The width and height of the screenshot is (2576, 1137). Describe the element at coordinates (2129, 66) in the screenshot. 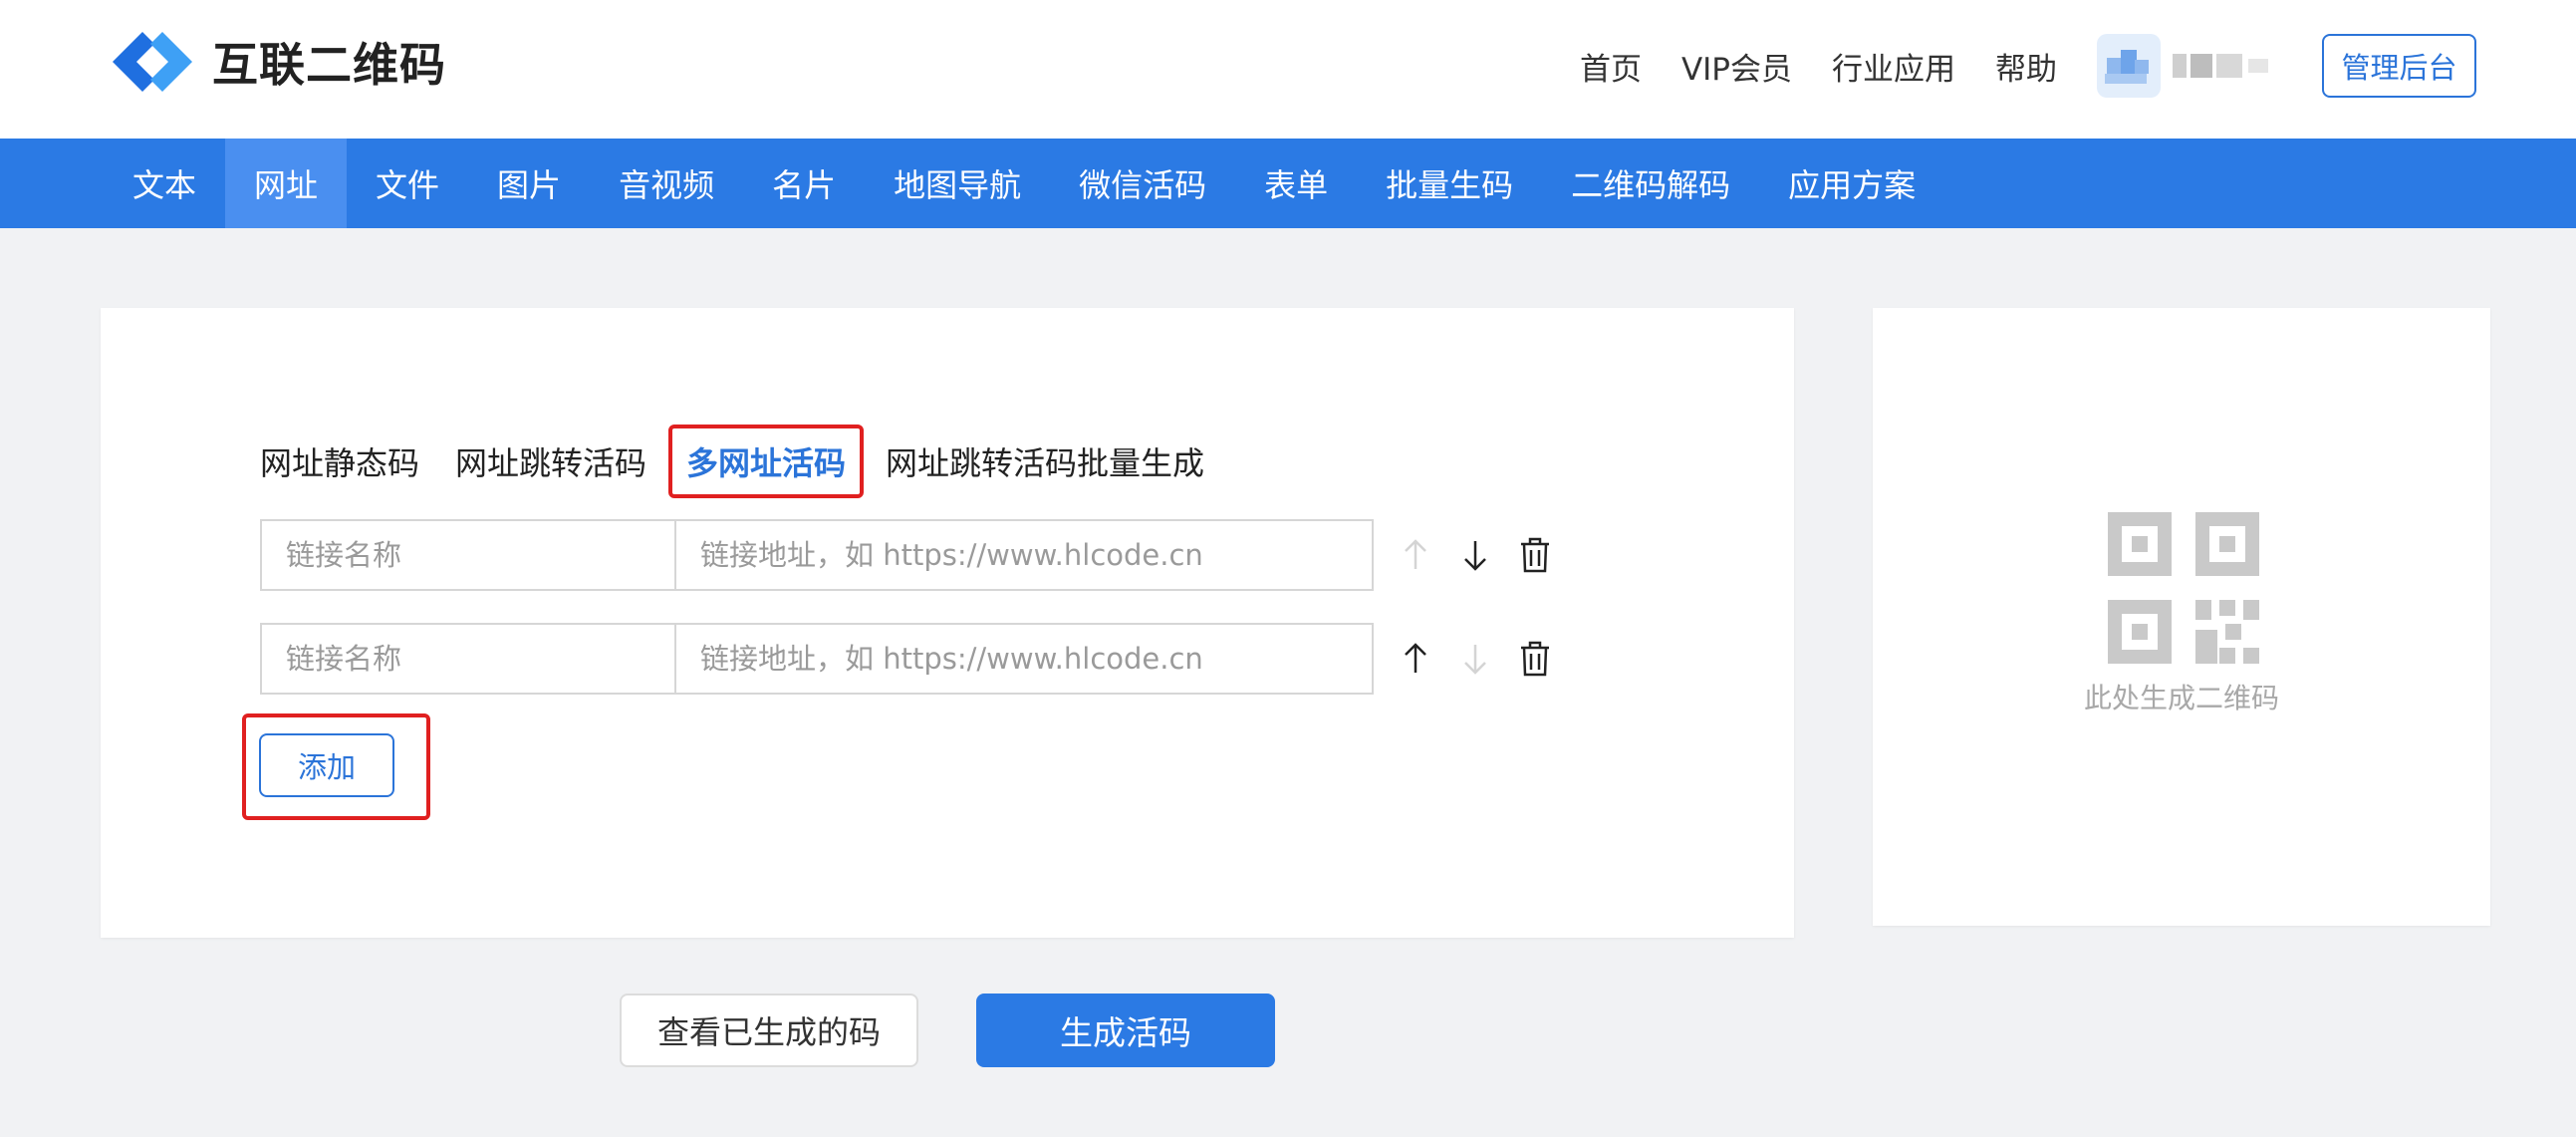

I see `avatar` at that location.